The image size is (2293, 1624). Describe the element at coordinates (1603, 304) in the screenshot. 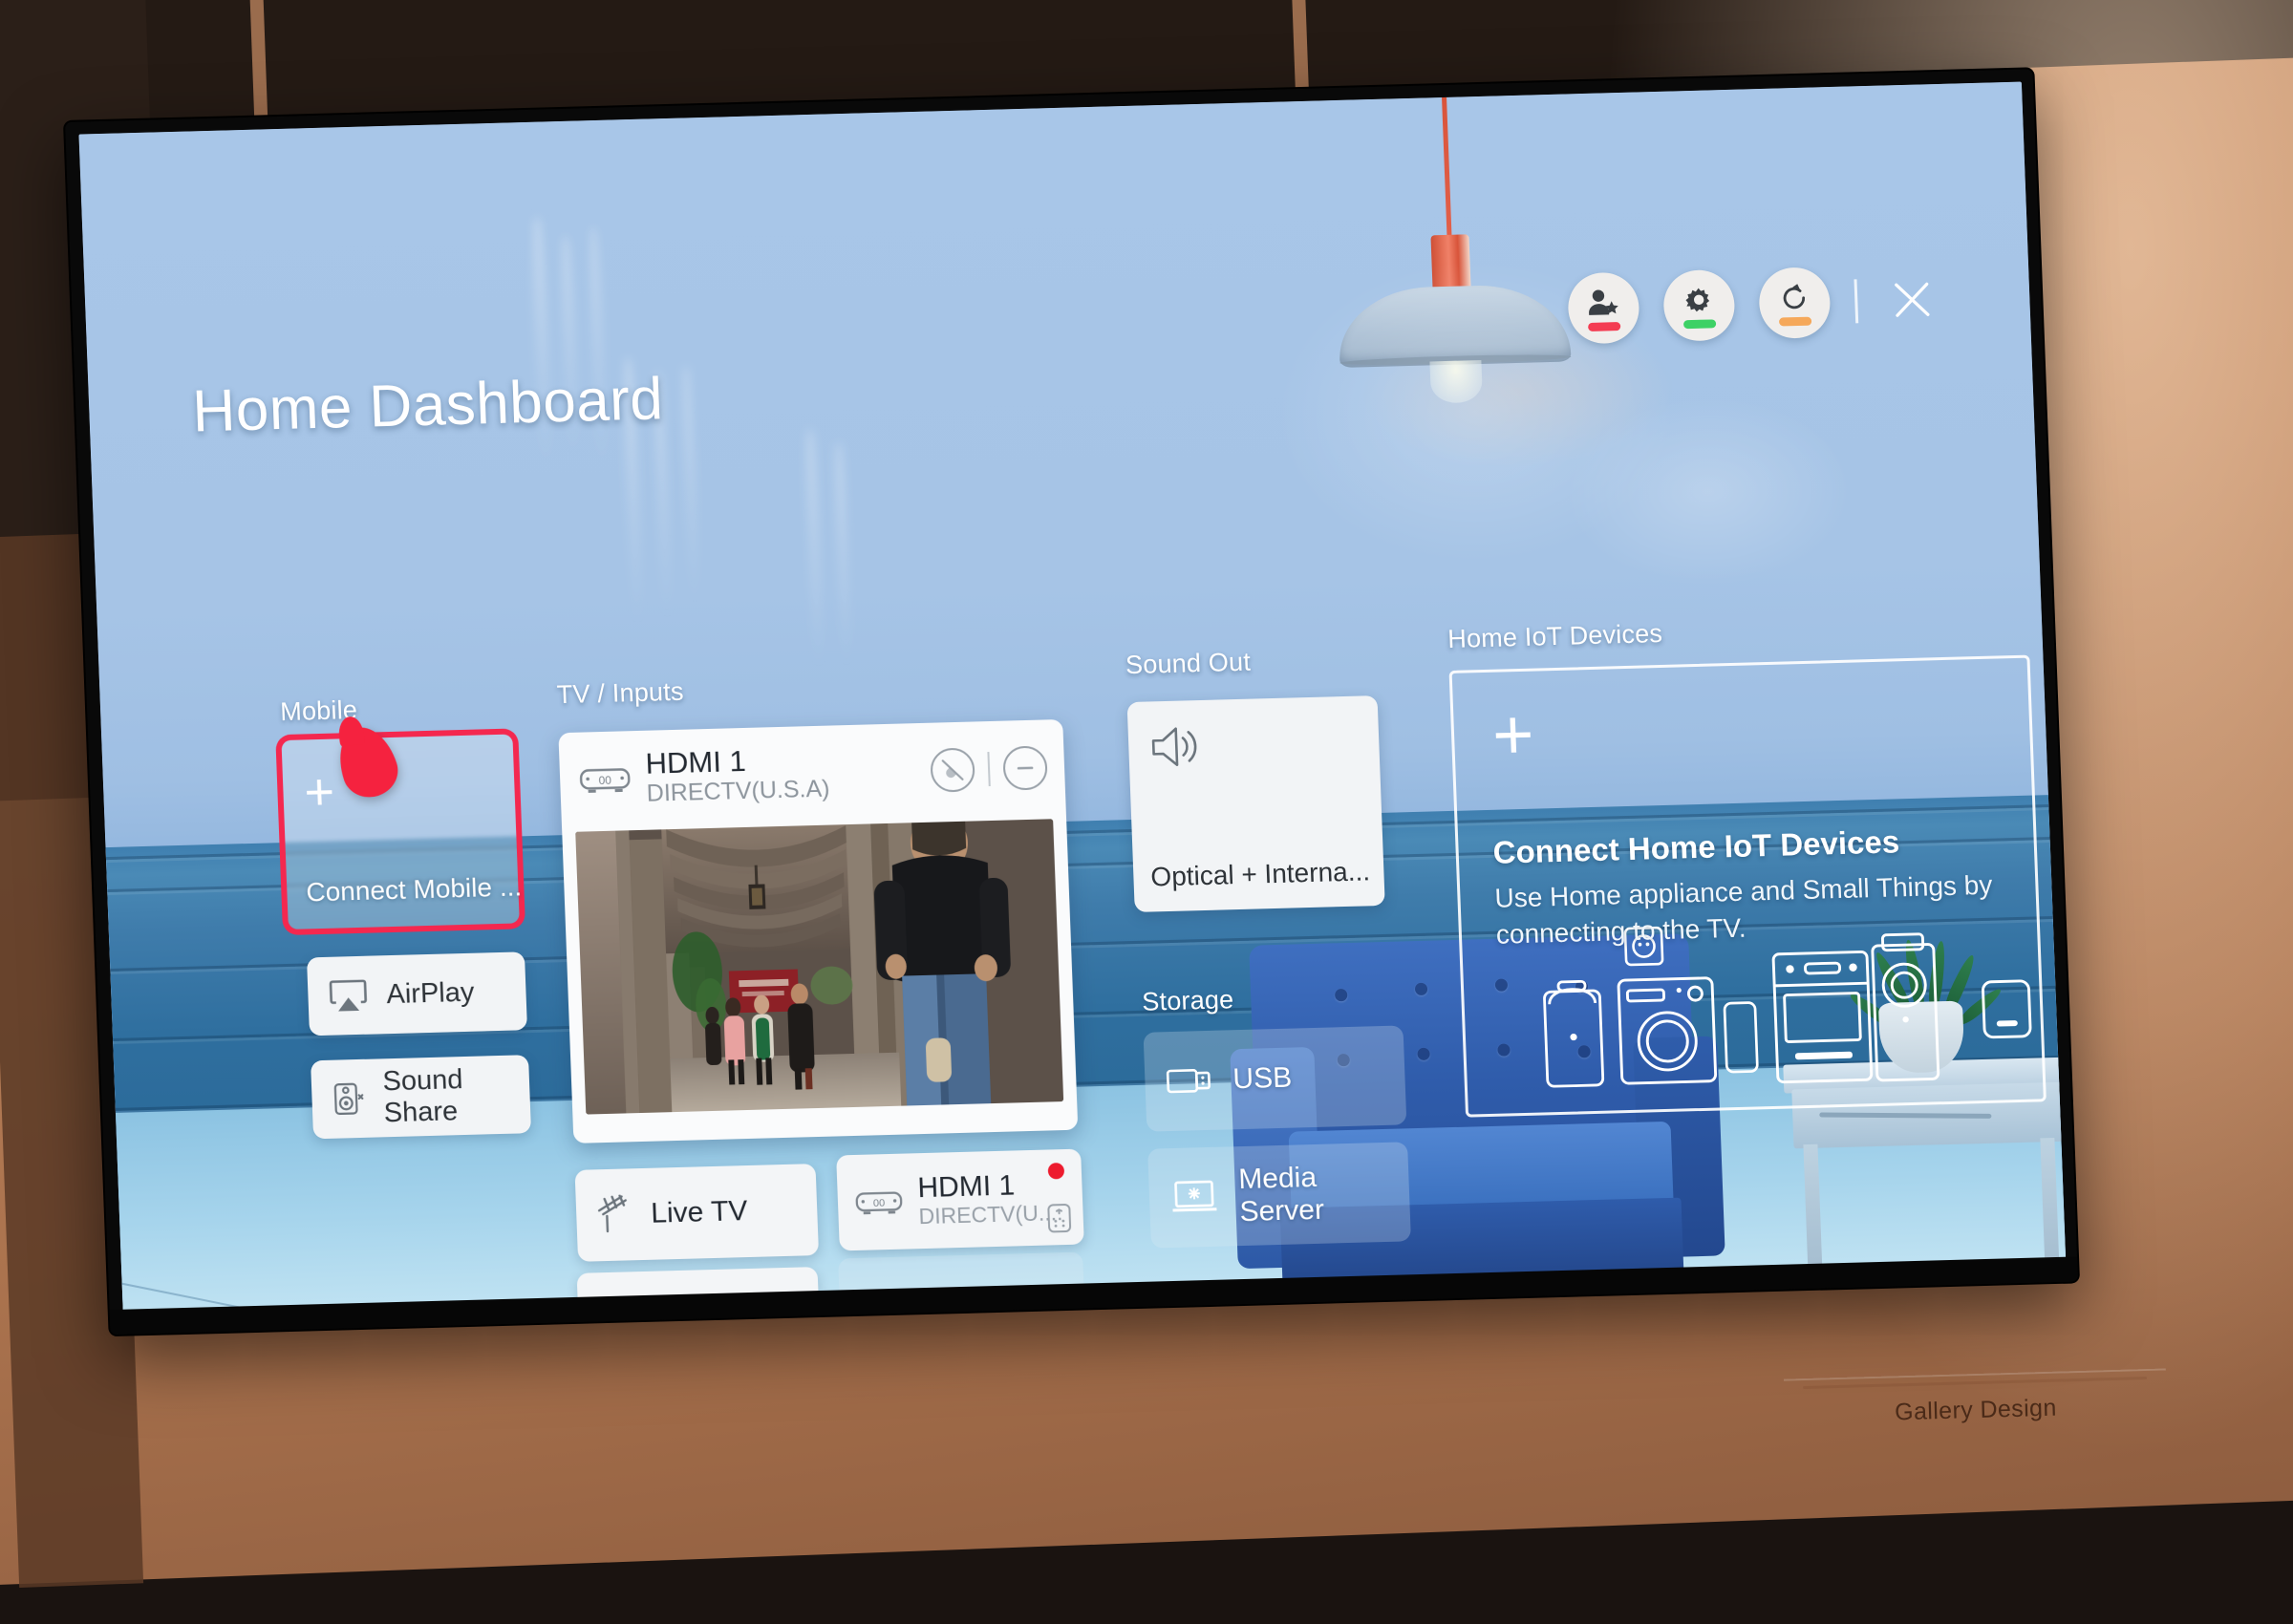

I see `user-star-icon` at that location.